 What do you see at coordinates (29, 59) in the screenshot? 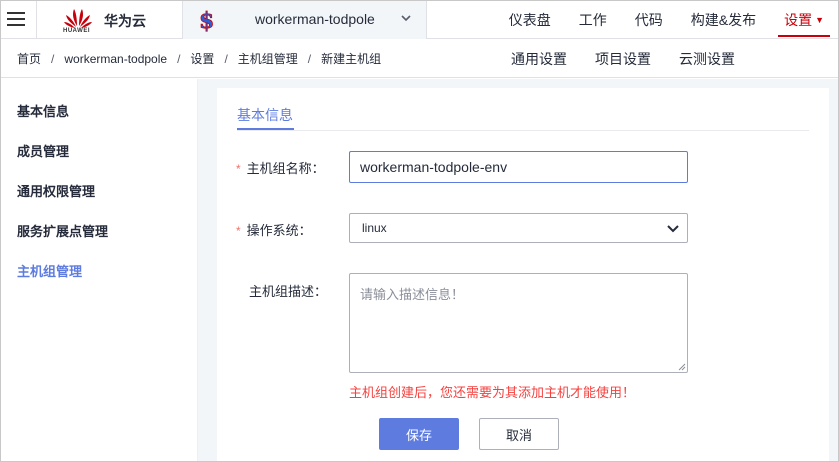
I see `breadcrumb-home: 首页` at bounding box center [29, 59].